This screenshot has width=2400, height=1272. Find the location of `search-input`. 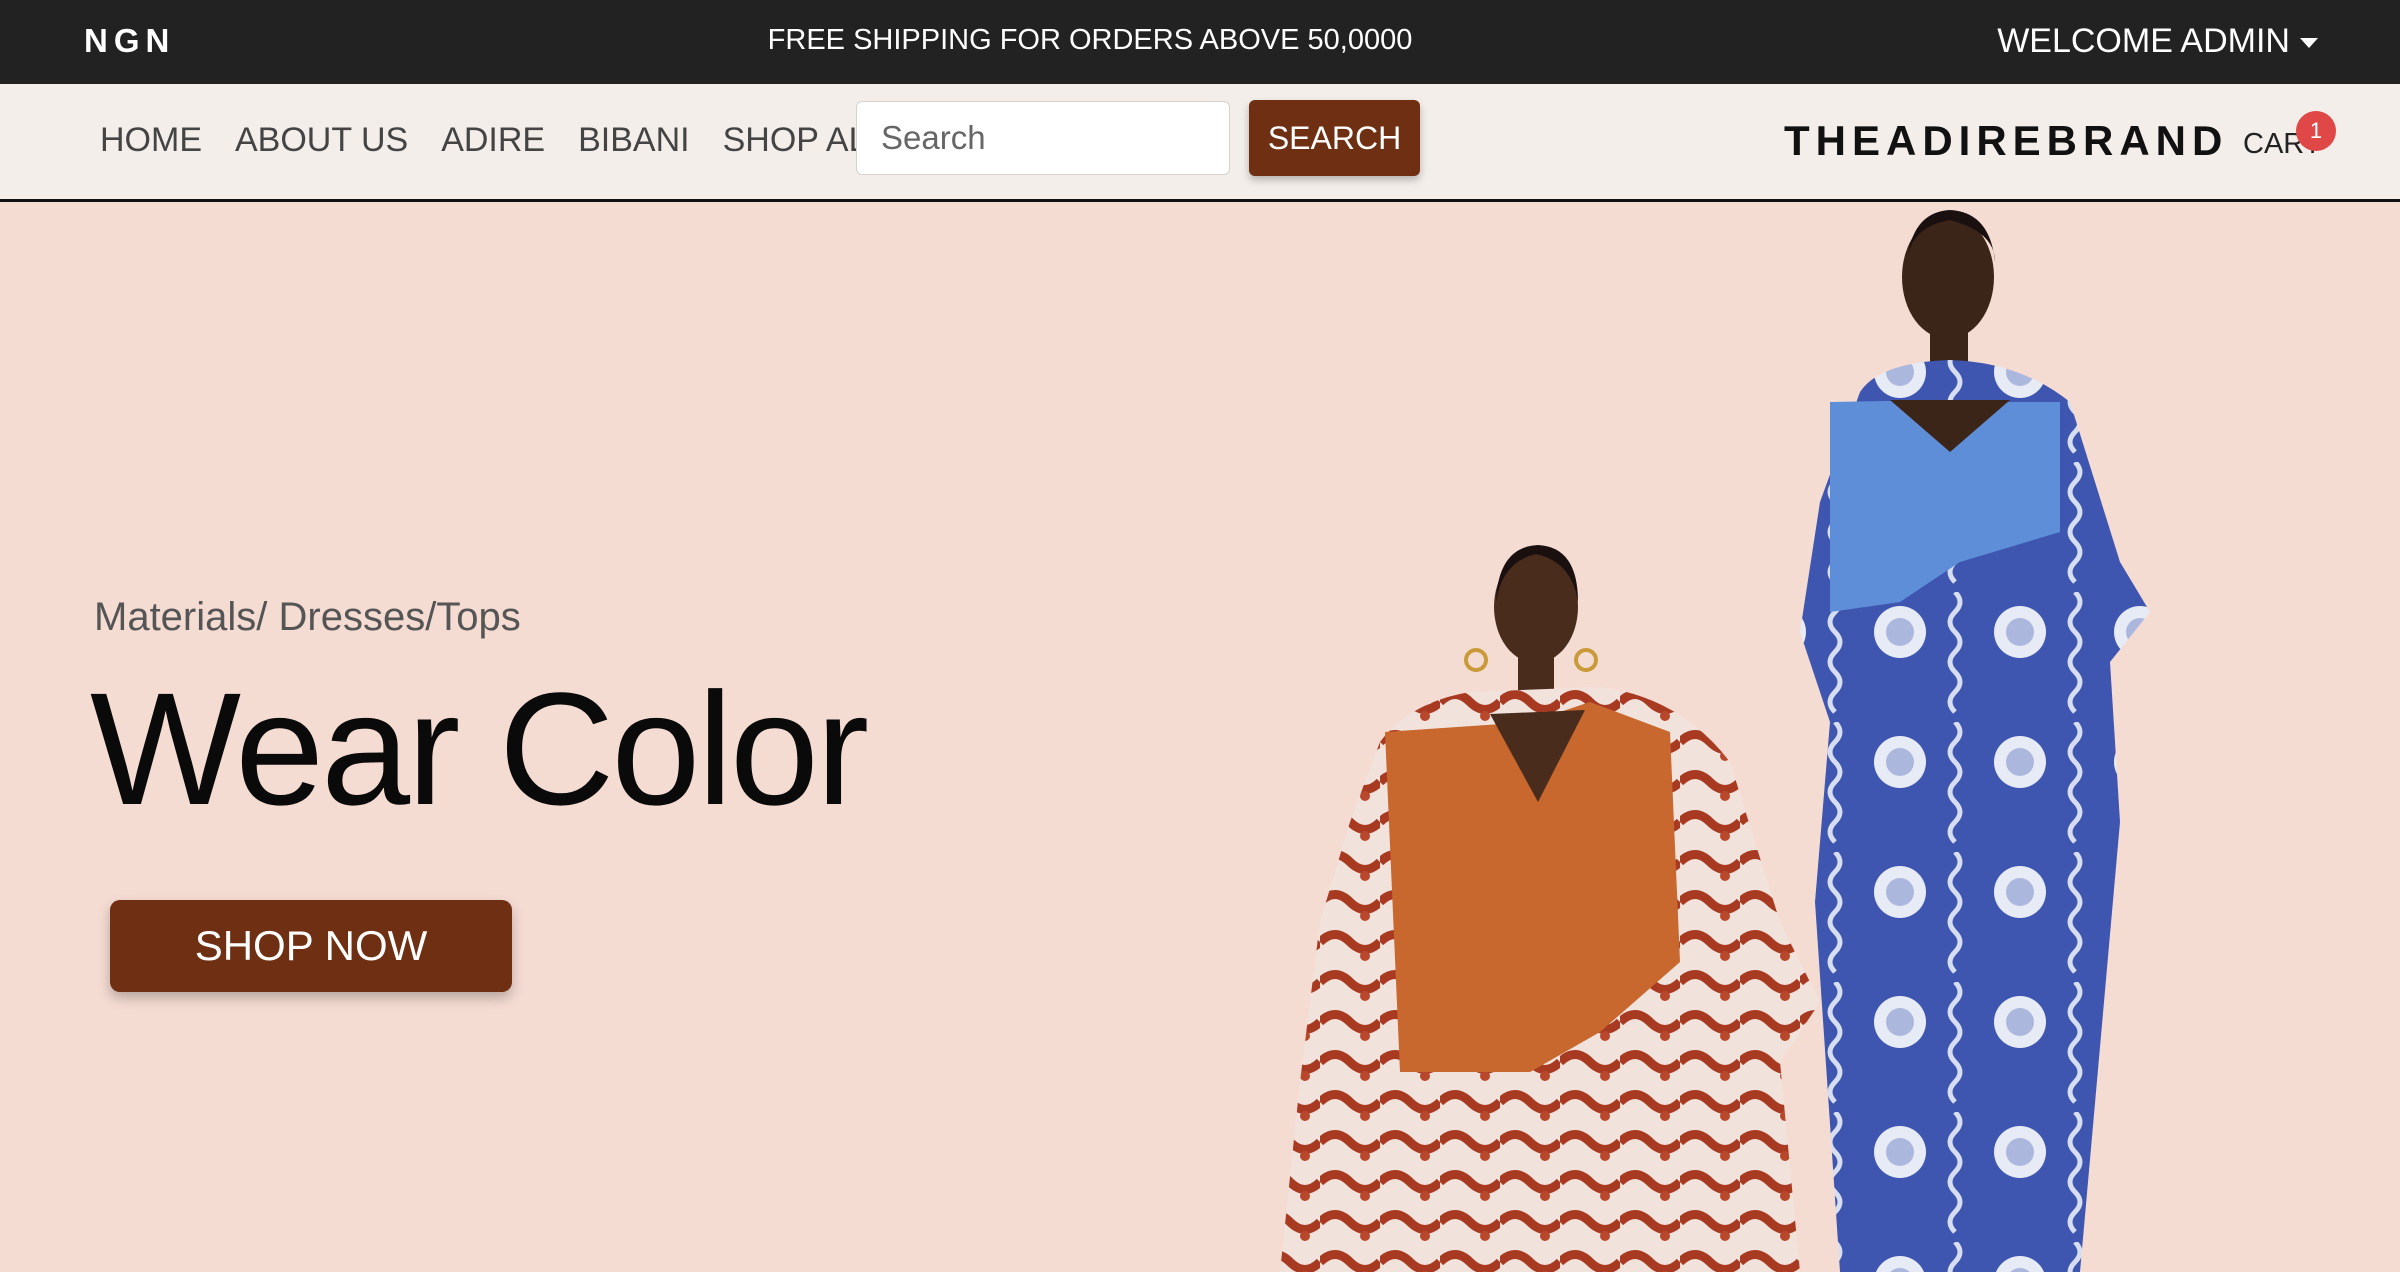

search-input is located at coordinates (1043, 138).